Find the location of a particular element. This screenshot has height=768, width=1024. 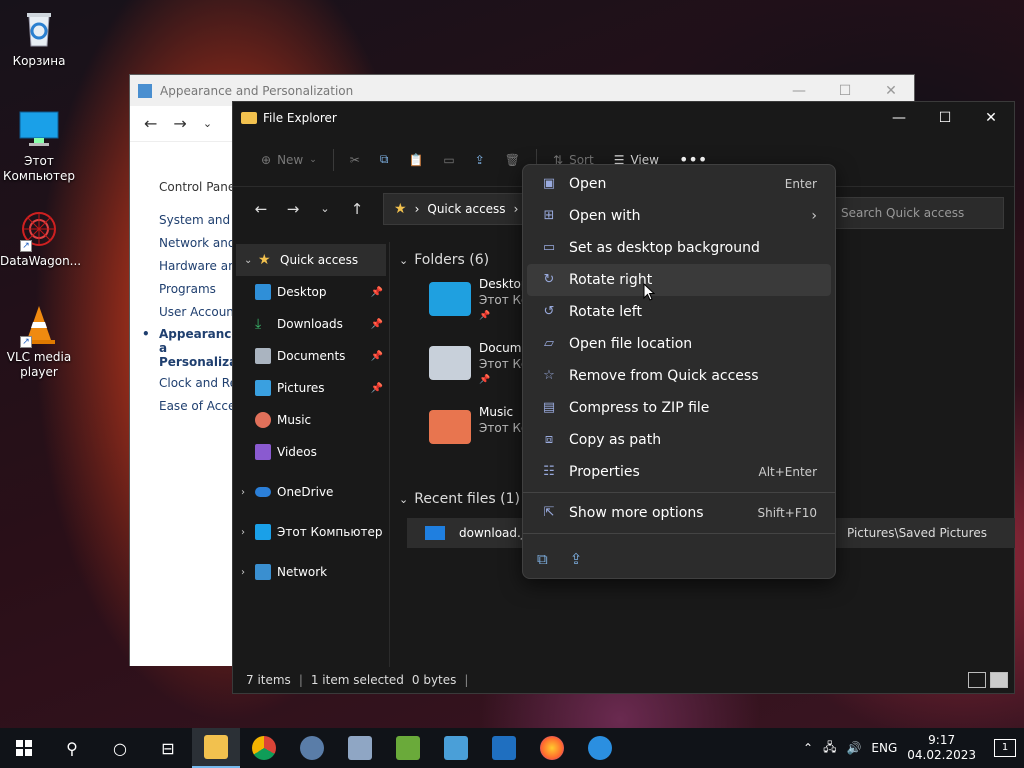

sidebar-label: Desktop is located at coordinates (302, 292).